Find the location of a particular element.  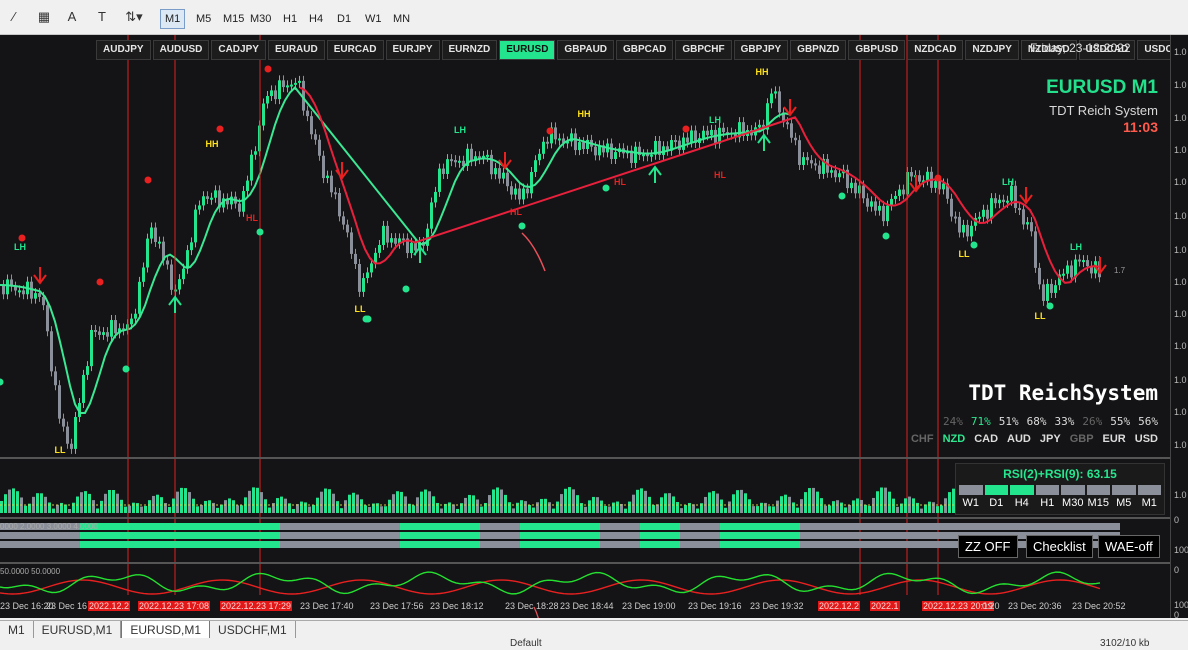

chart-tab: M1 is located at coordinates (17, 630).